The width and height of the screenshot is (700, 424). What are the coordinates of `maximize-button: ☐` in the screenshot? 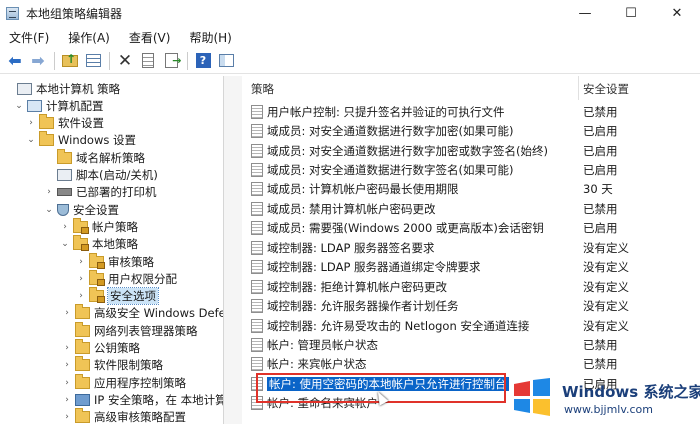 It's located at (631, 13).